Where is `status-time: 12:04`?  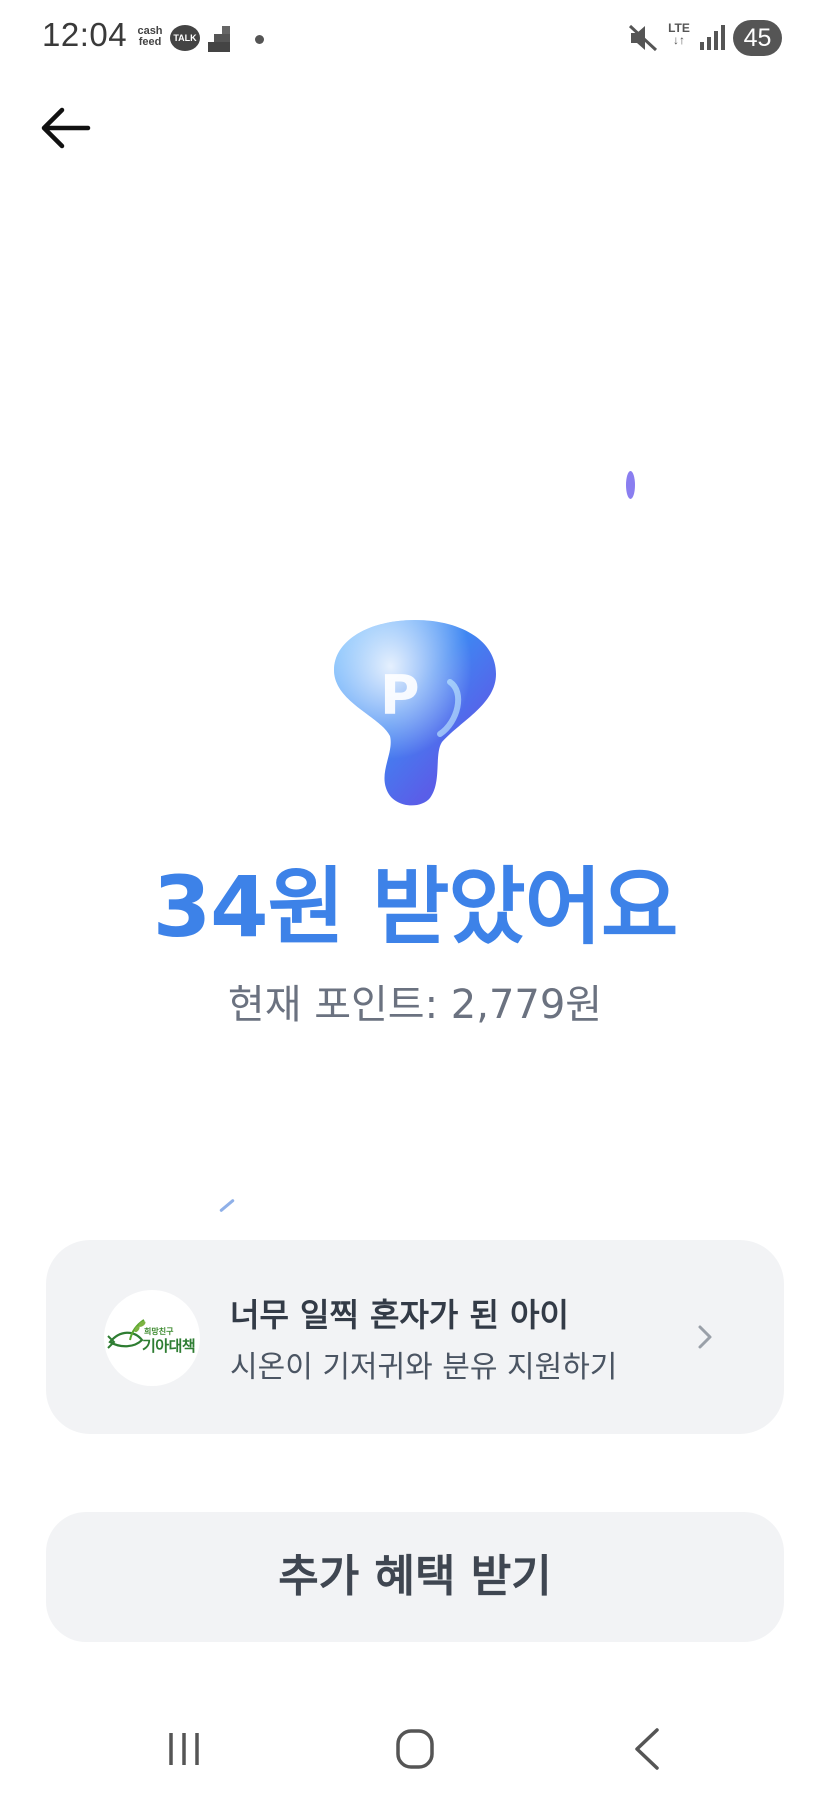
status-time: 12:04 is located at coordinates (85, 34).